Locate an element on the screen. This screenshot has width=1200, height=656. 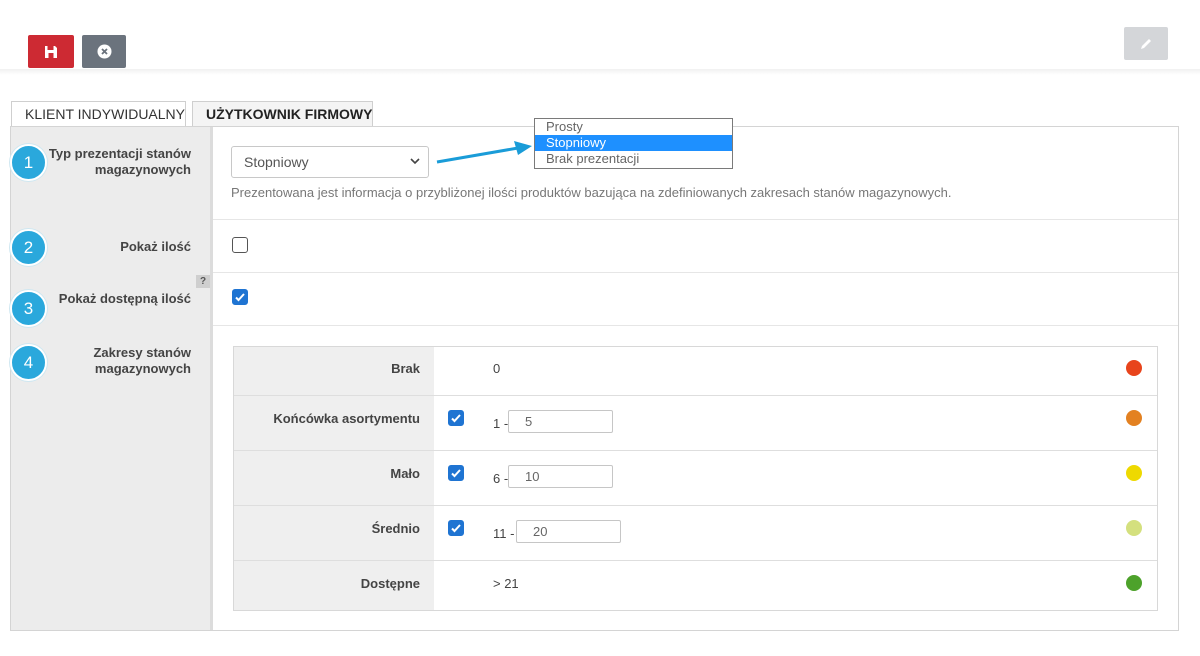
cancel-button is located at coordinates (104, 51).